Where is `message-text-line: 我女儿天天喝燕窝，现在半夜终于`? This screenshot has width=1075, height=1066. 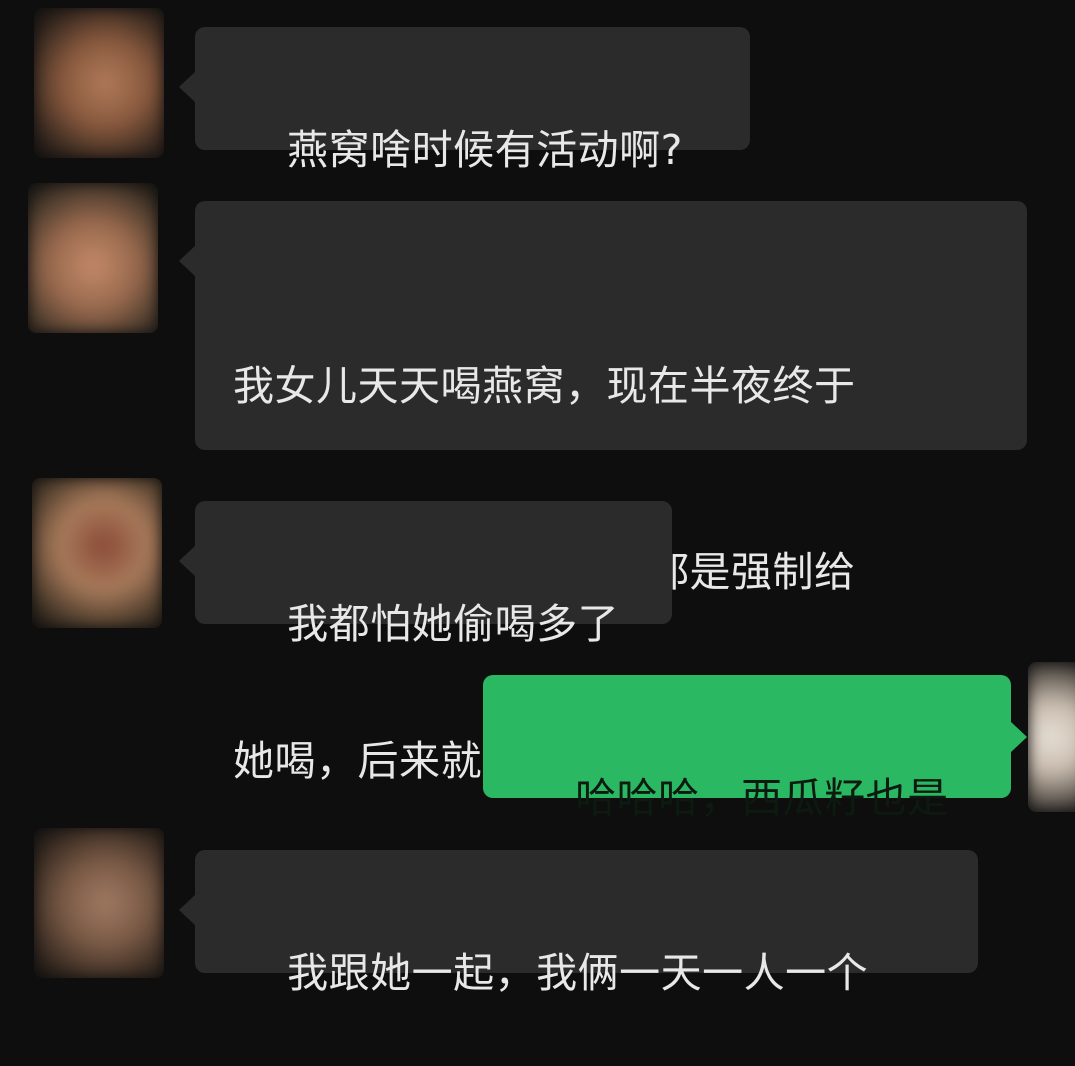 message-text-line: 我女儿天天喝燕窝，现在半夜终于 is located at coordinates (544, 386).